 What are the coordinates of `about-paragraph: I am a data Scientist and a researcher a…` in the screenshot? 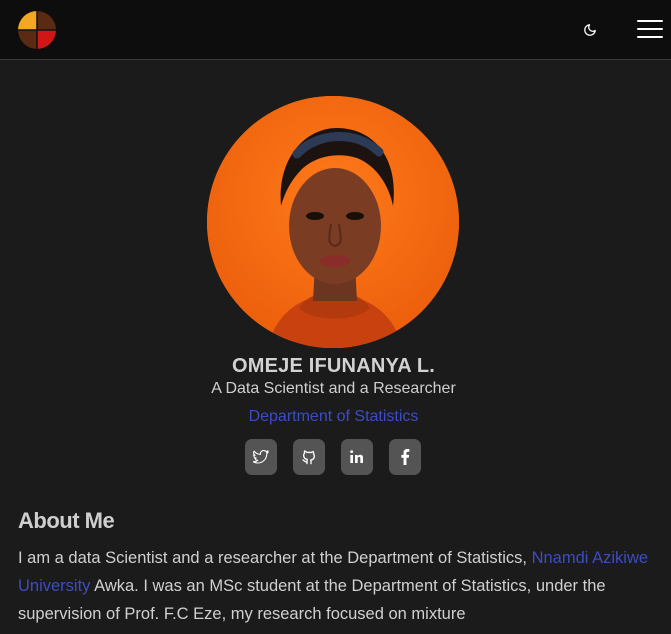 It's located at (338, 586).